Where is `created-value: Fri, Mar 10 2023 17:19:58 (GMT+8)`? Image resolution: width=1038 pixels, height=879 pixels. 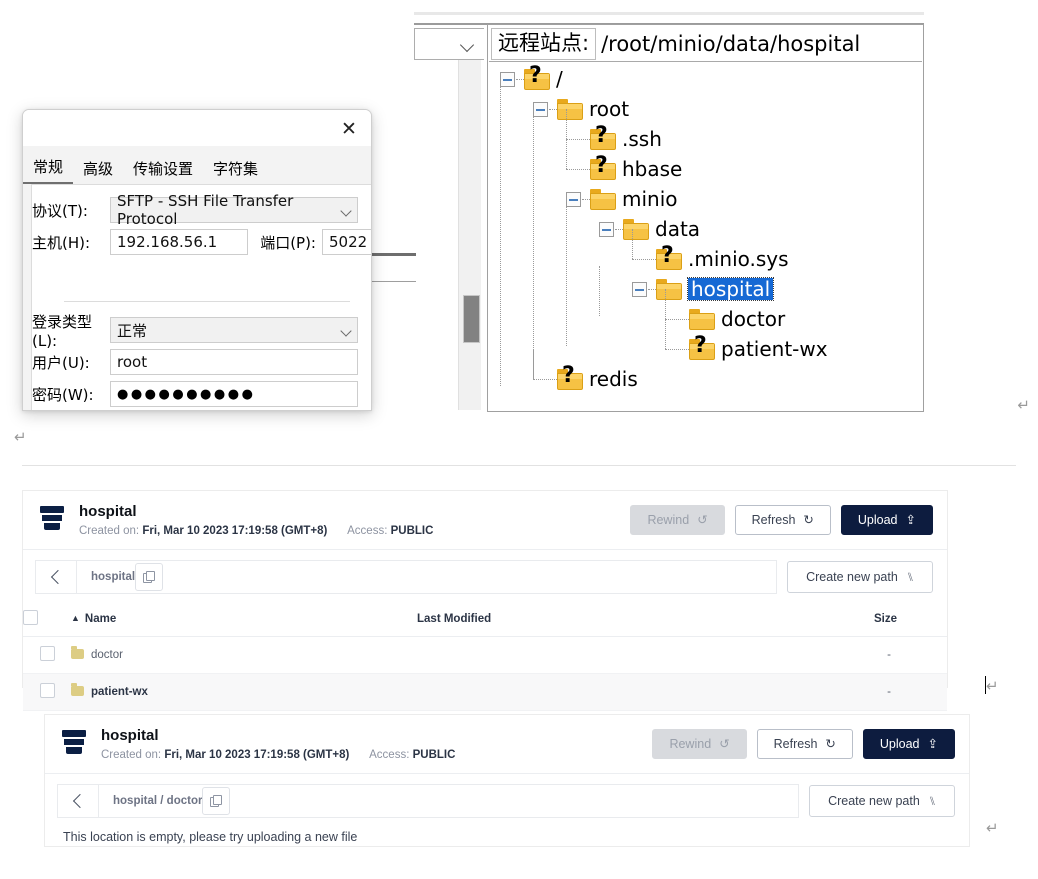 created-value: Fri, Mar 10 2023 17:19:58 (GMT+8) is located at coordinates (235, 530).